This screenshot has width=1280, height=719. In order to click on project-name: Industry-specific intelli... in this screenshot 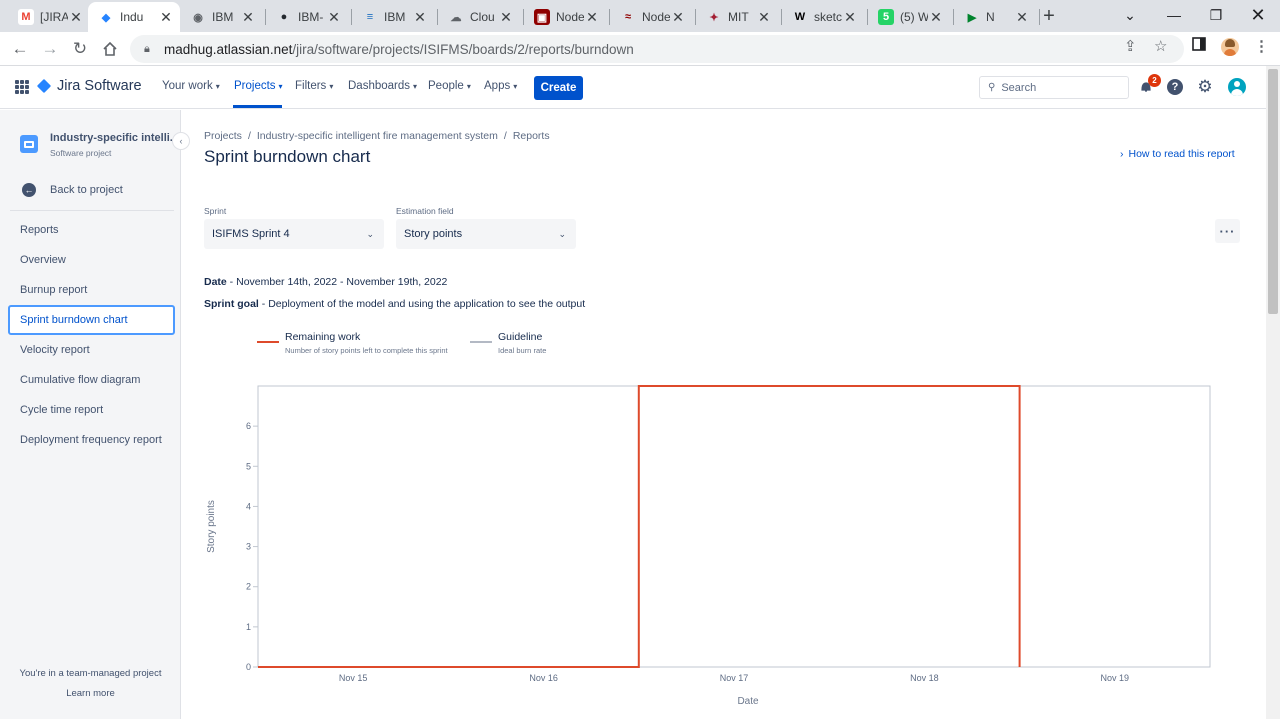, I will do `click(114, 138)`.